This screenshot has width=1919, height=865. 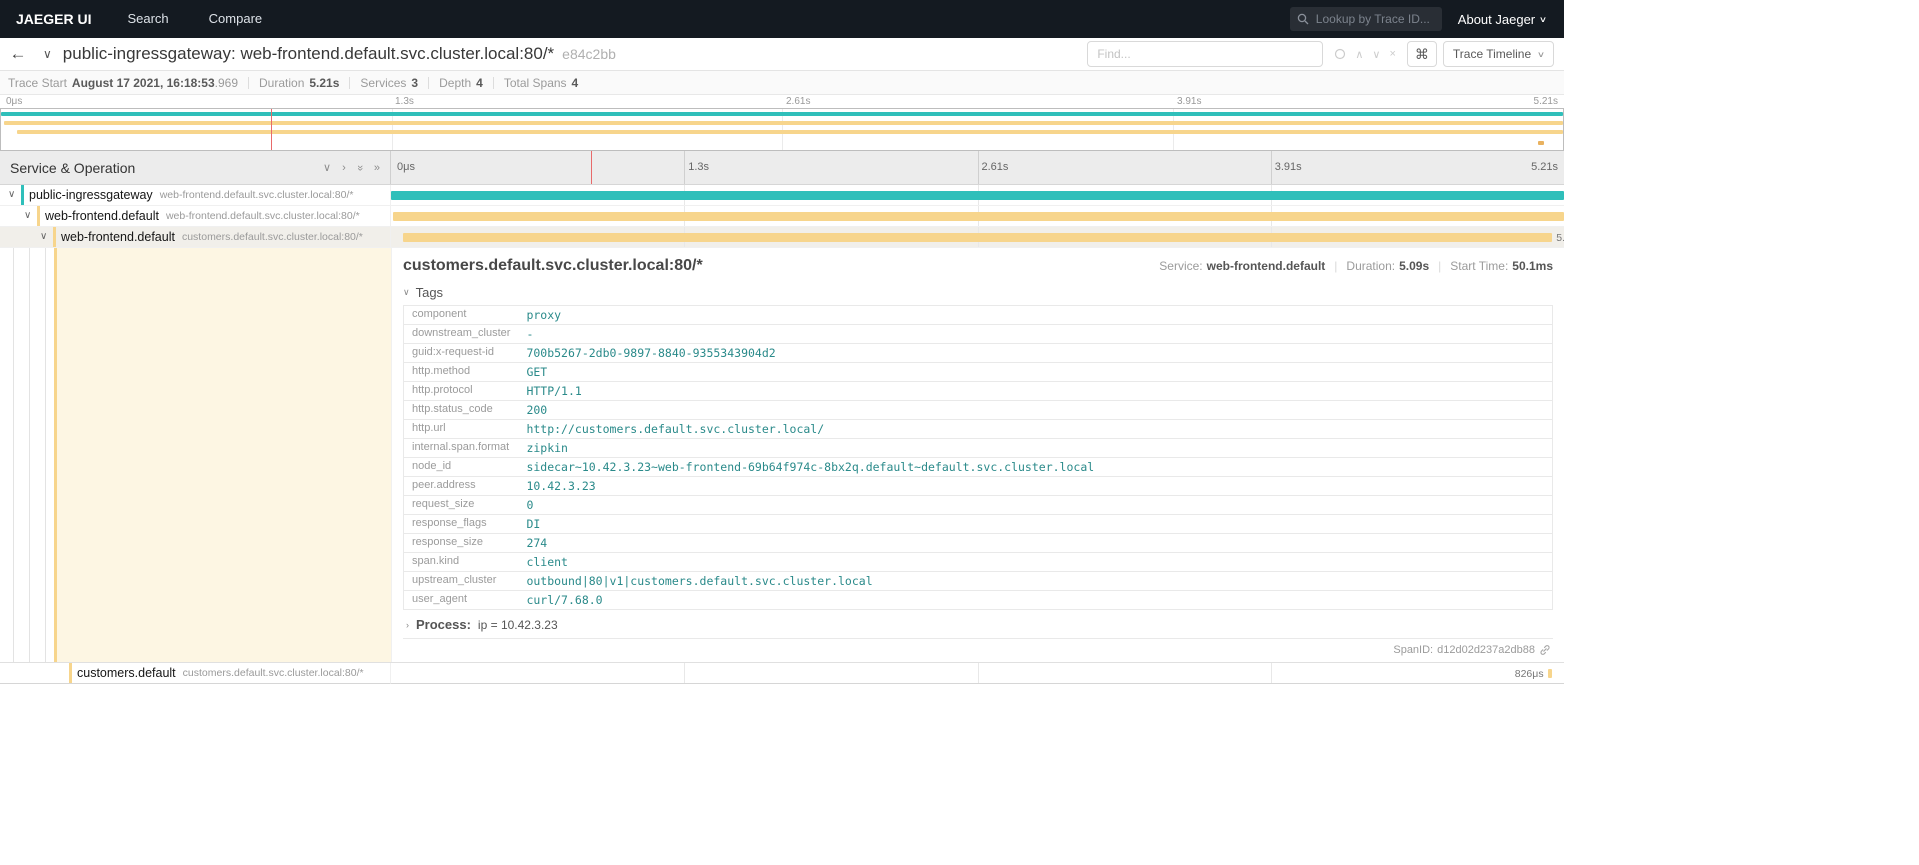 I want to click on tag-value: 200, so click(x=1035, y=410).